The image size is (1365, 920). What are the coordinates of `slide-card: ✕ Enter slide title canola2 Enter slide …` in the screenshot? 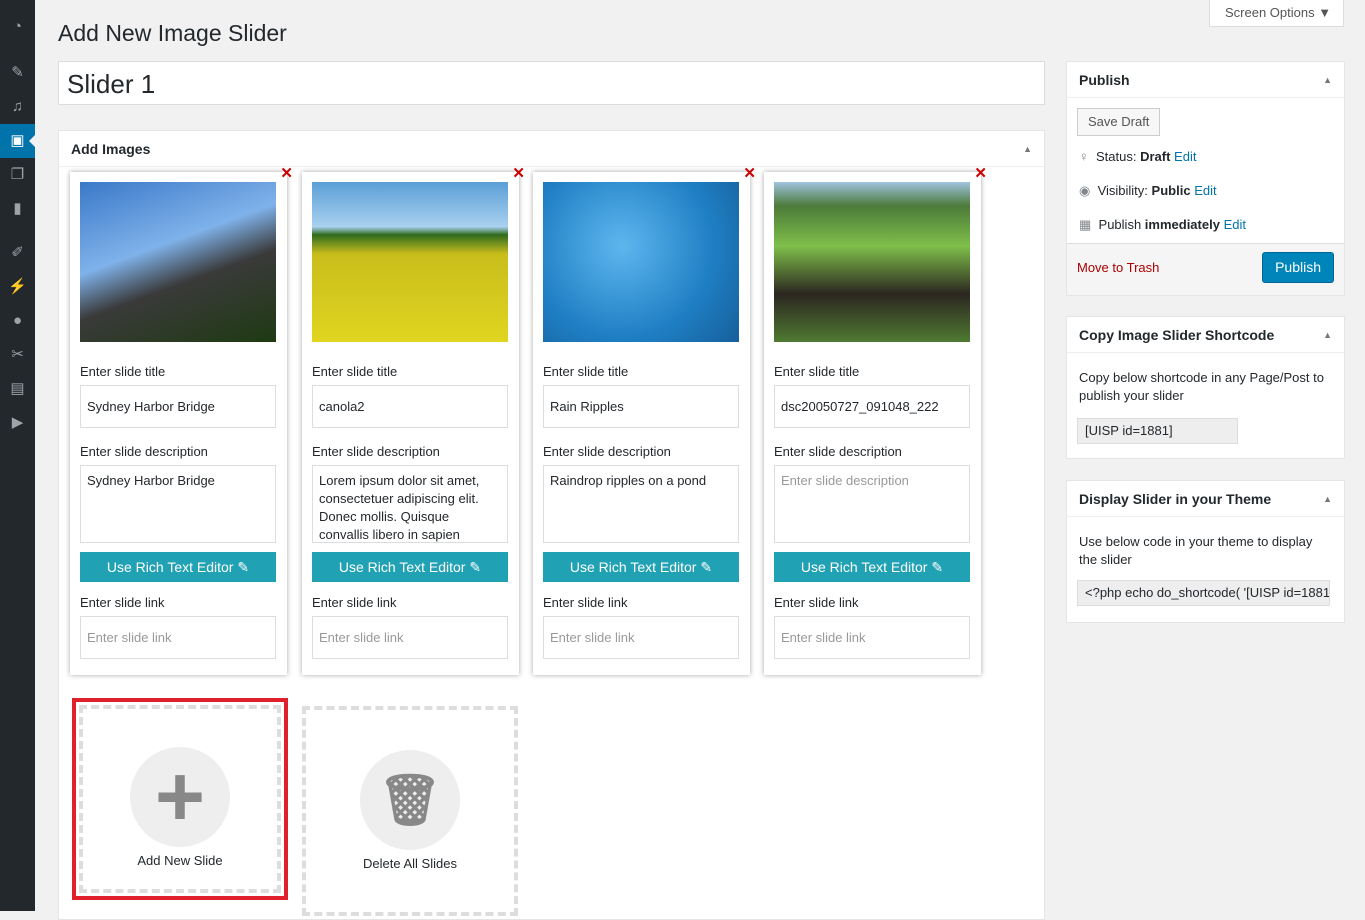 It's located at (413, 420).